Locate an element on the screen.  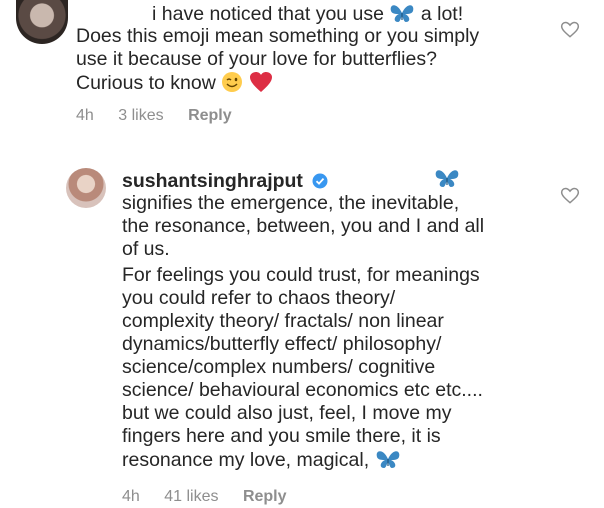
winking-face-emoji-icon is located at coordinates (232, 82).